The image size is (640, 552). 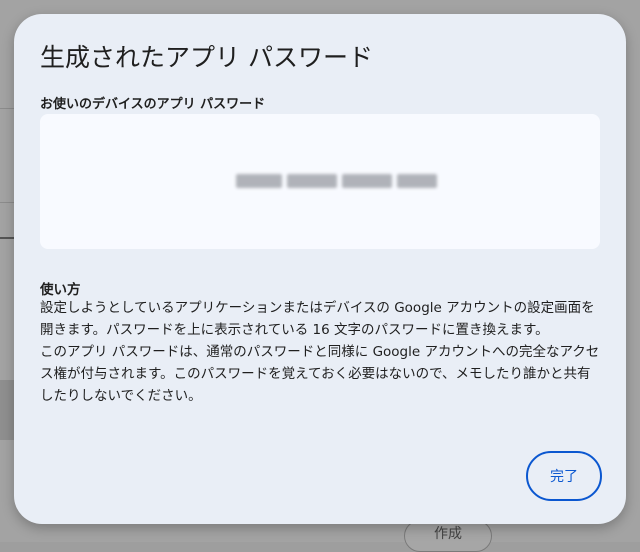 What do you see at coordinates (564, 476) in the screenshot?
I see `done-button: 完了` at bounding box center [564, 476].